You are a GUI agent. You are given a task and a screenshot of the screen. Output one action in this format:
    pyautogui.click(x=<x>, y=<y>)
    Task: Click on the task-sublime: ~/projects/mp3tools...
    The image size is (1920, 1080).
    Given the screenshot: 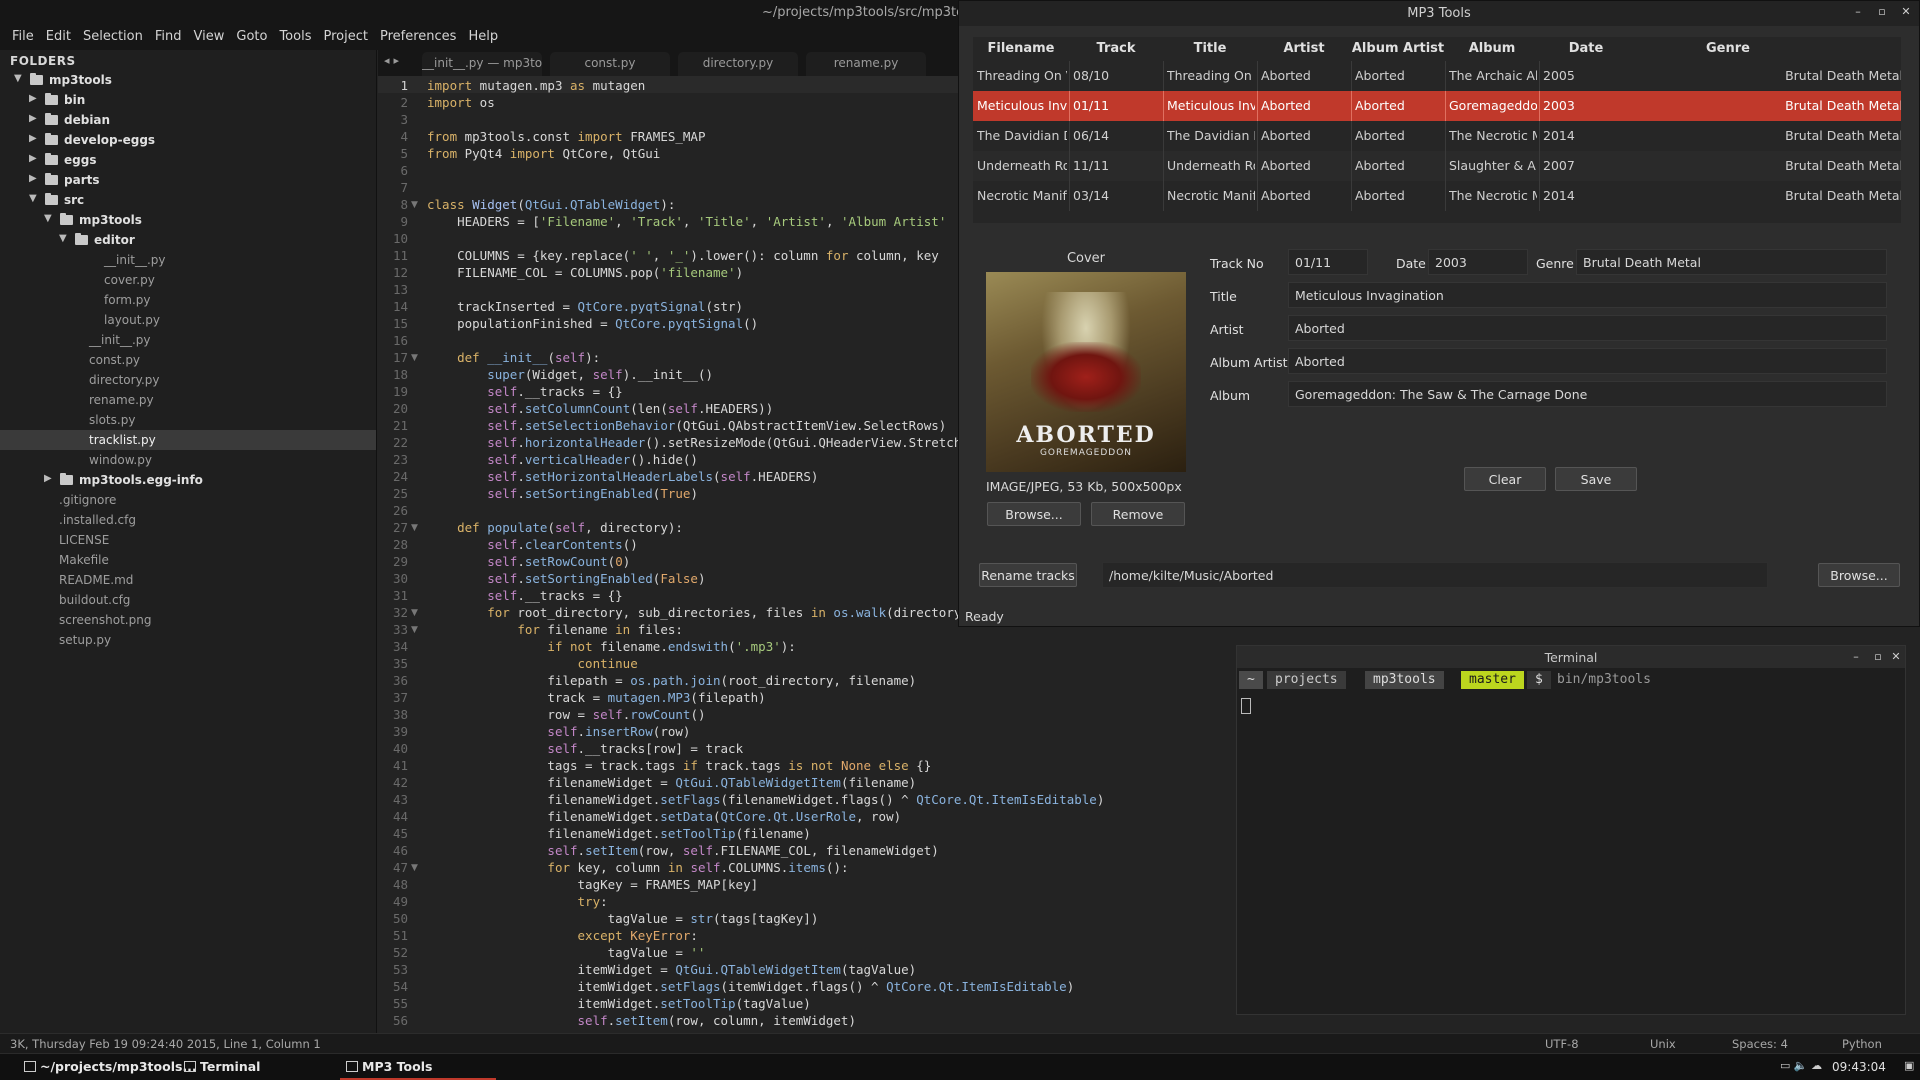 What is the action you would take?
    pyautogui.click(x=110, y=1066)
    